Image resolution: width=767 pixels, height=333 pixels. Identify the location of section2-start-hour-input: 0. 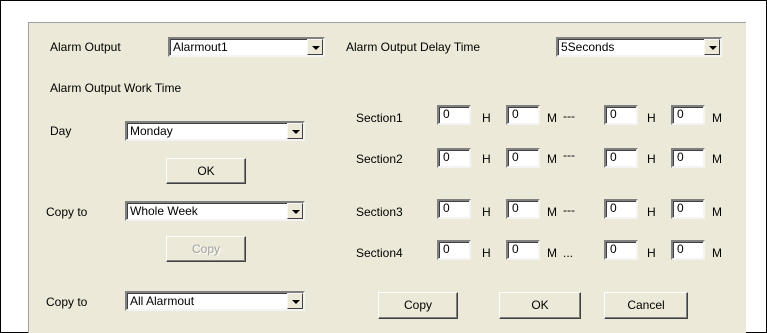
(454, 158).